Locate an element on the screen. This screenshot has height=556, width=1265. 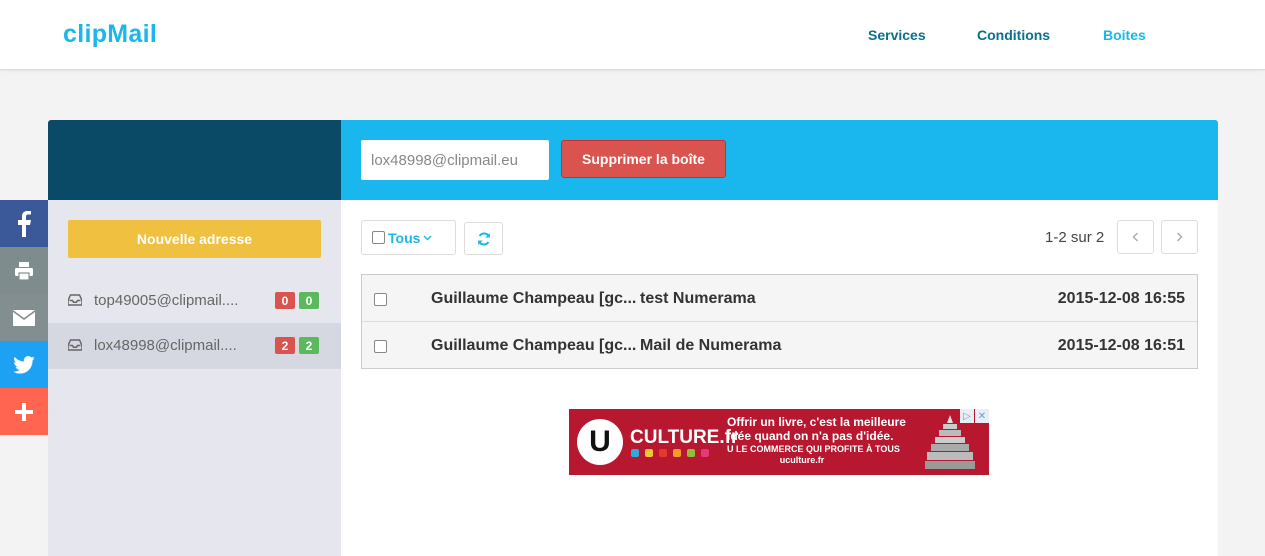
facebook-icon is located at coordinates (24, 223).